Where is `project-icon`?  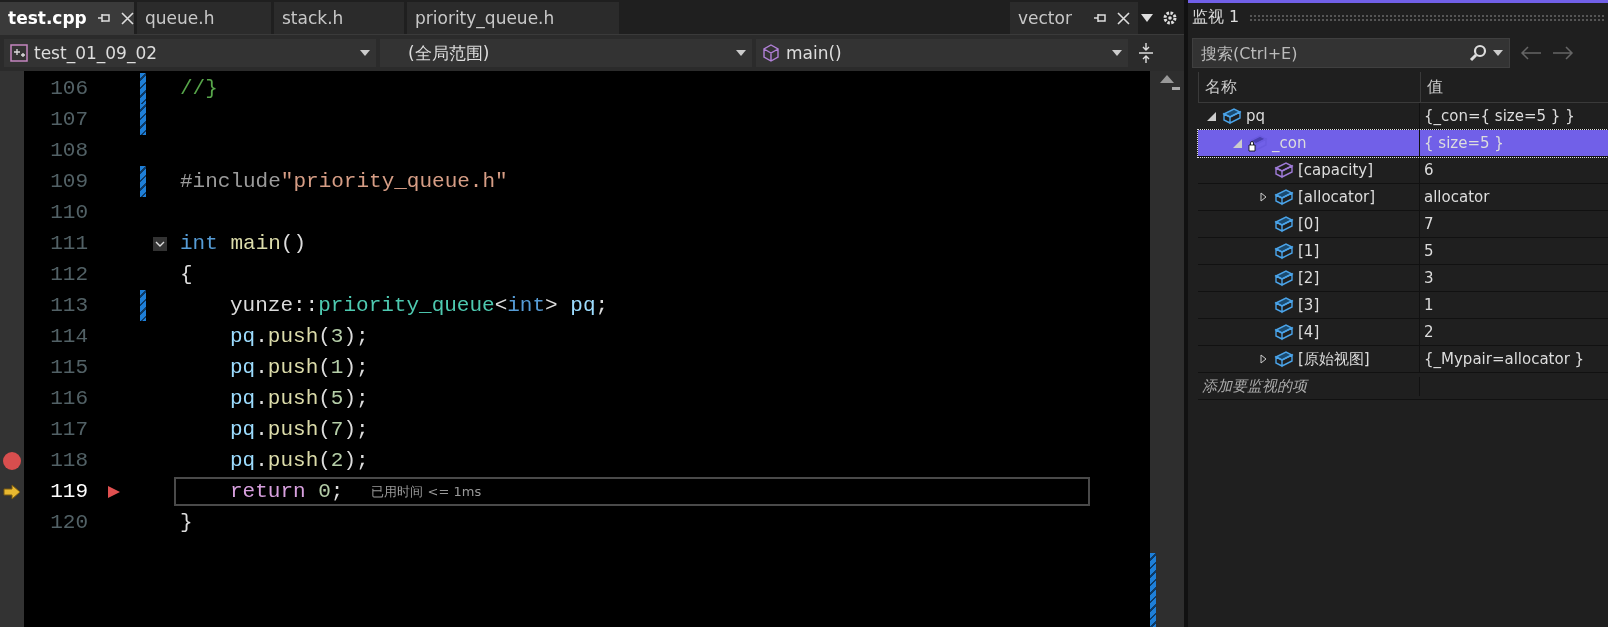 project-icon is located at coordinates (19, 53).